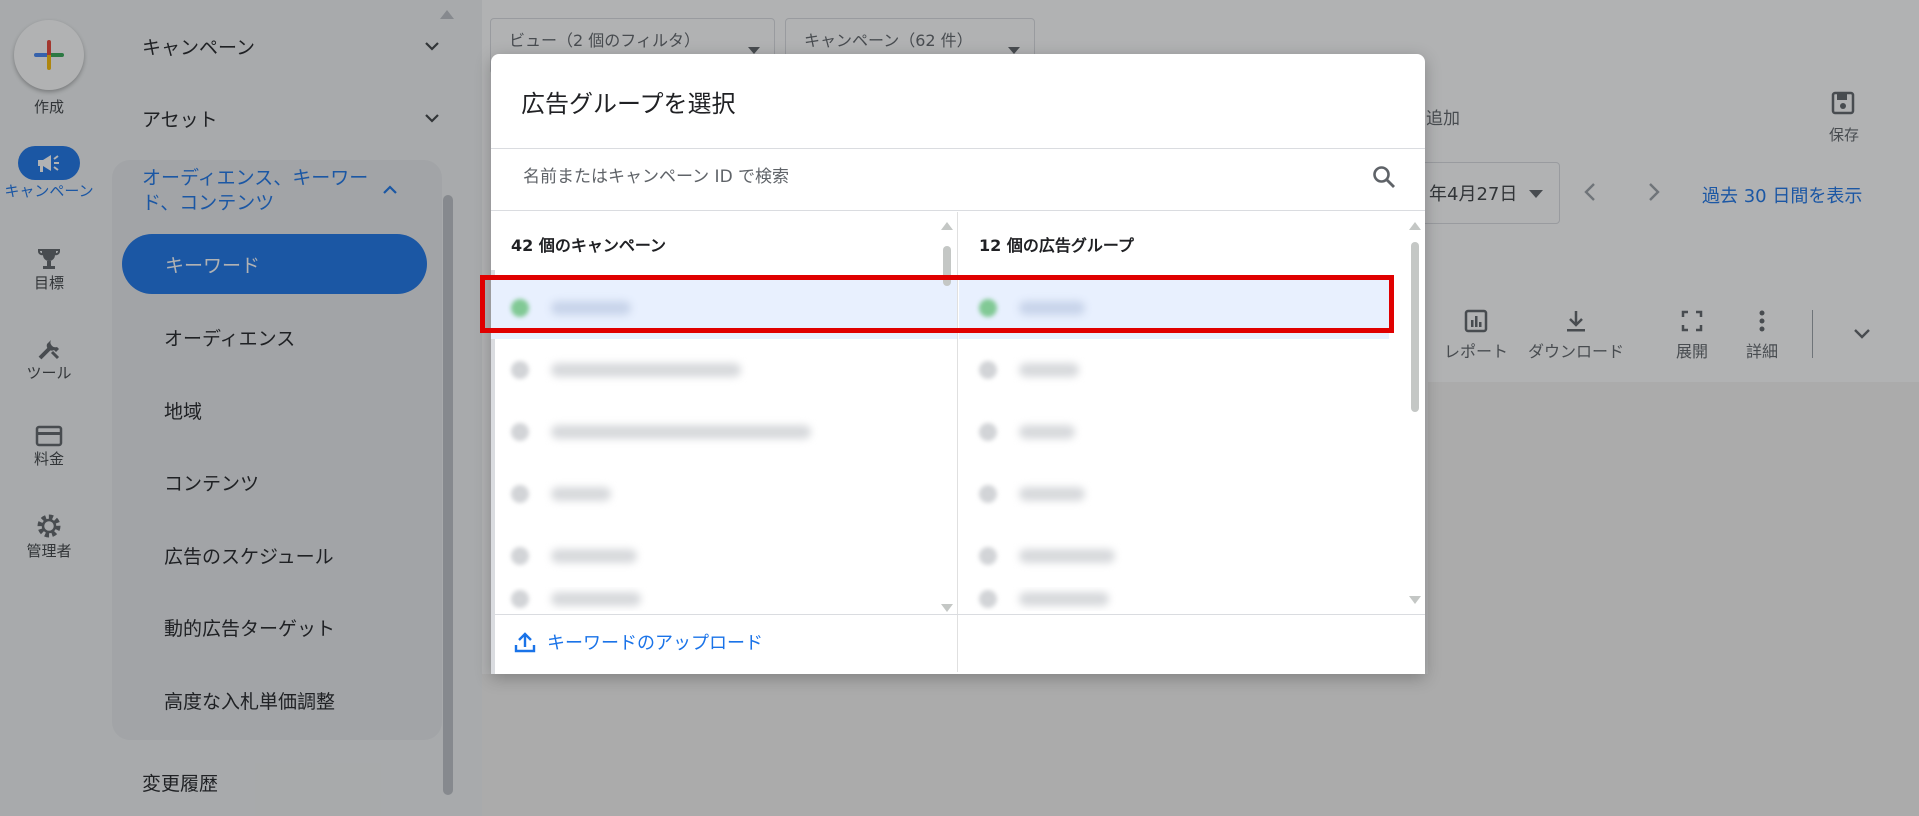  Describe the element at coordinates (1415, 327) in the screenshot. I see `adgroup-list-scrollbar` at that location.